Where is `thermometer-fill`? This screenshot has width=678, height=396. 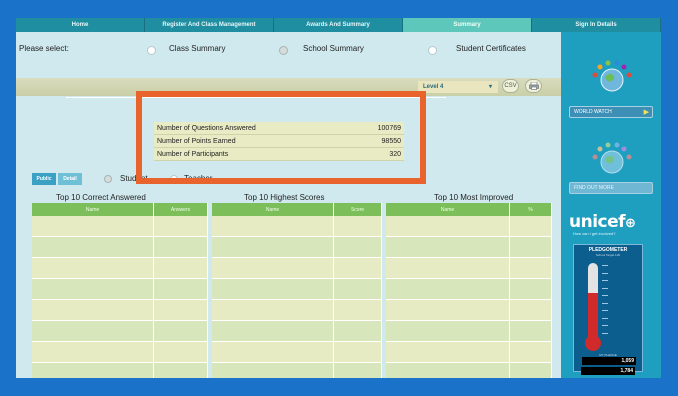
thermometer-fill is located at coordinates (593, 316).